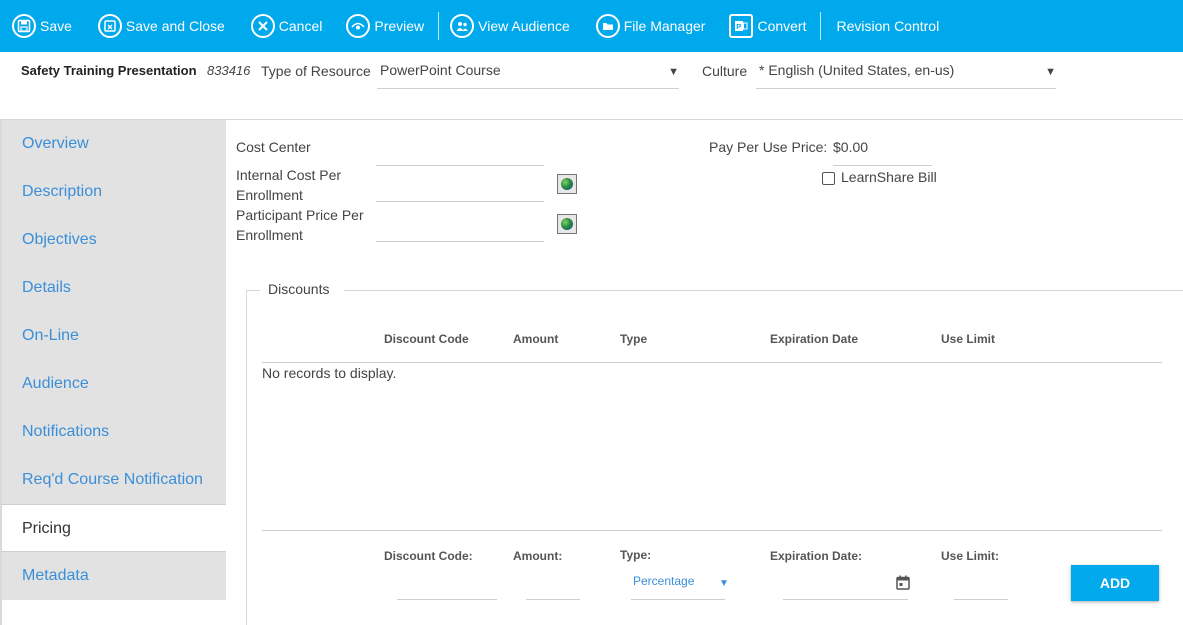 This screenshot has width=1183, height=625. What do you see at coordinates (59, 239) in the screenshot?
I see `sidebar-item-label: Objectives` at bounding box center [59, 239].